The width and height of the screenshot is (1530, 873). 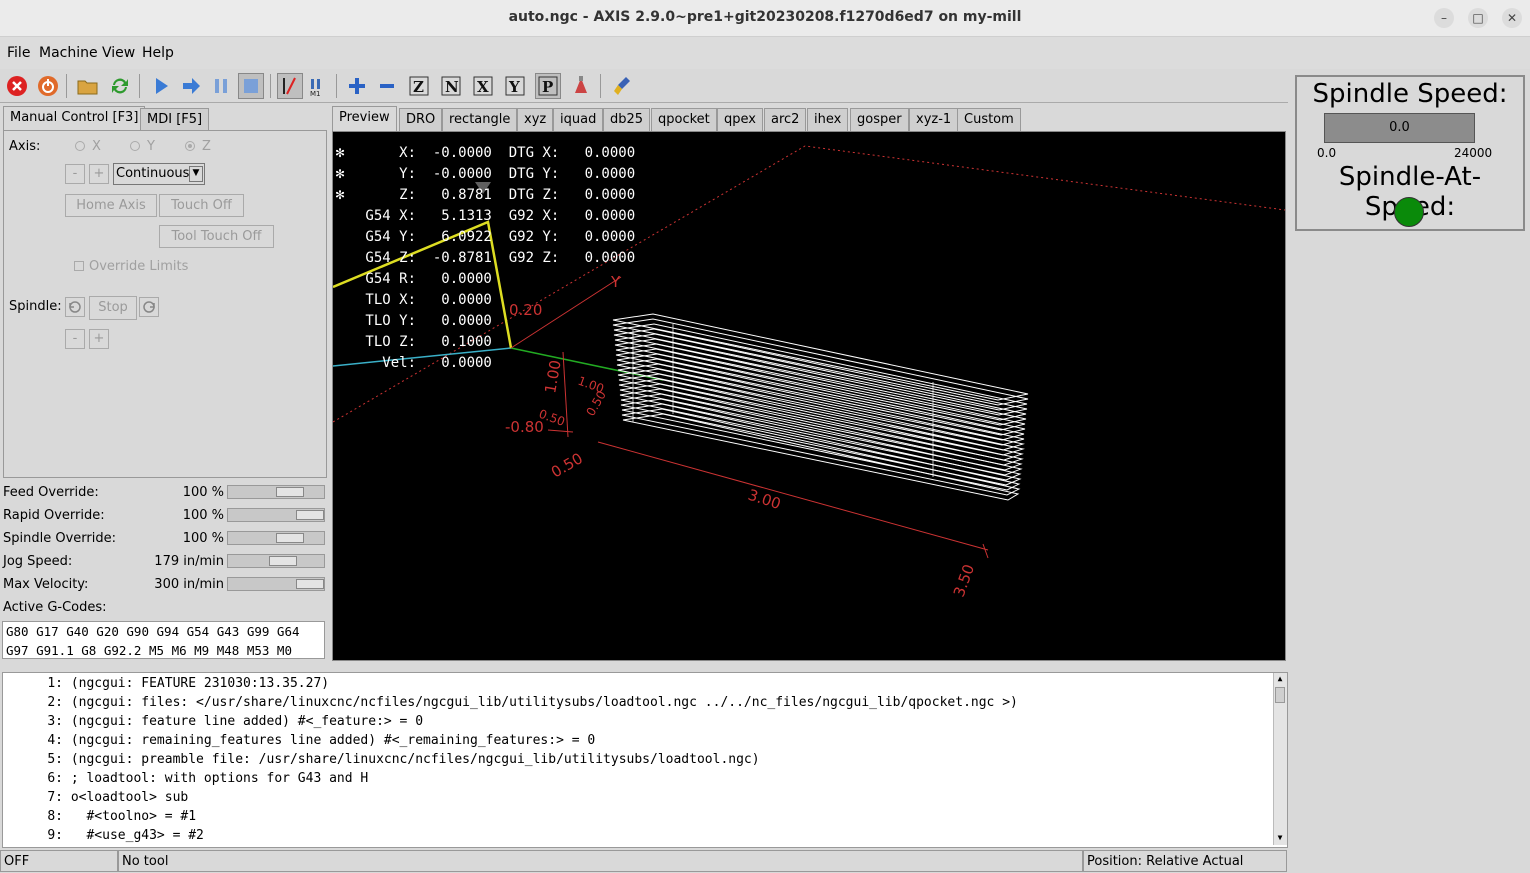 I want to click on tab-gosper: gosper, so click(x=879, y=119).